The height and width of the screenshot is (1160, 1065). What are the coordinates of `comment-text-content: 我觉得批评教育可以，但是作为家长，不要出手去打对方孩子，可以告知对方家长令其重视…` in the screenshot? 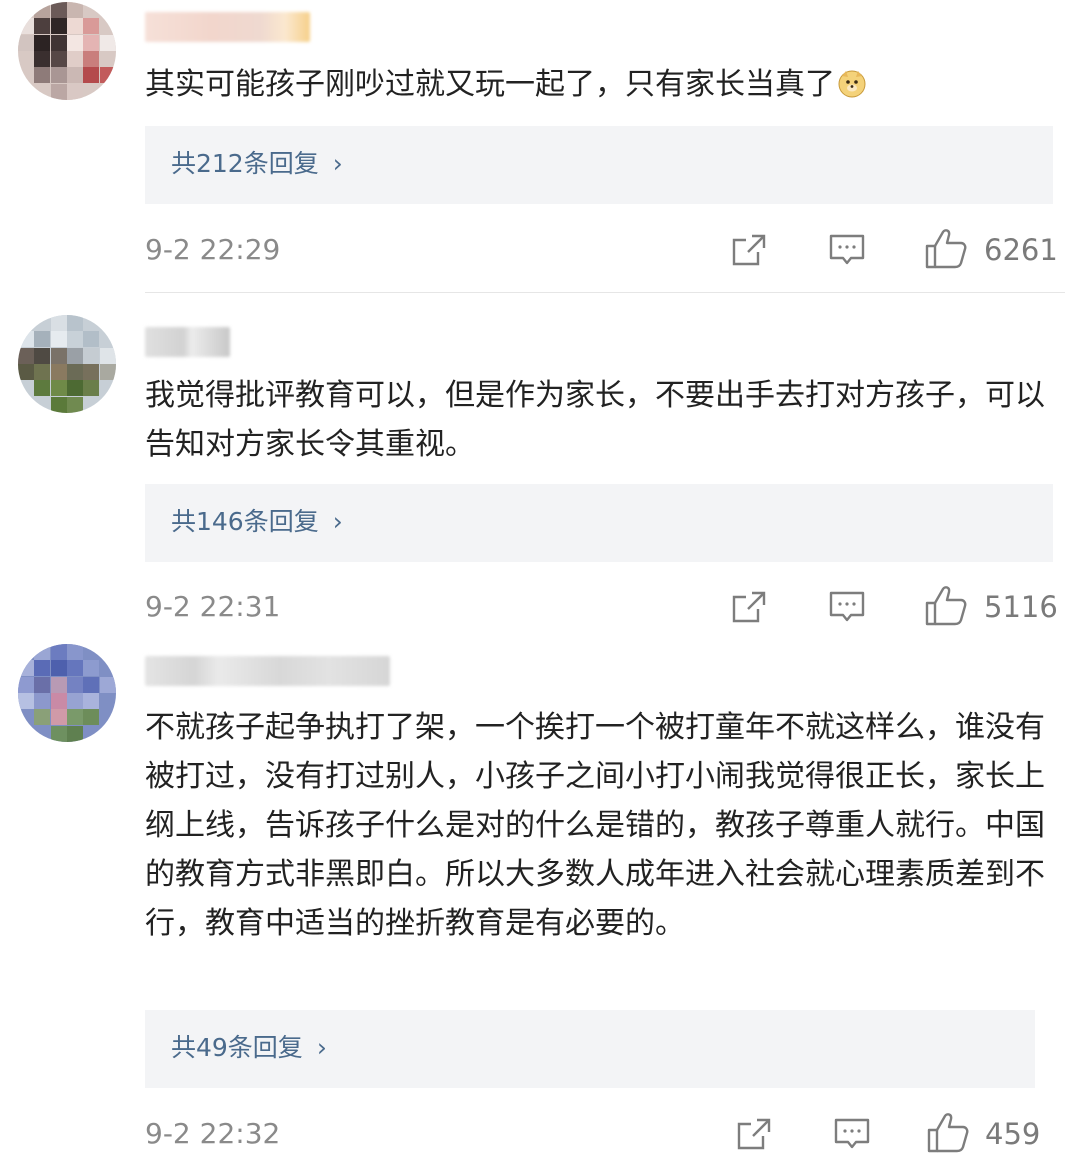 It's located at (595, 420).